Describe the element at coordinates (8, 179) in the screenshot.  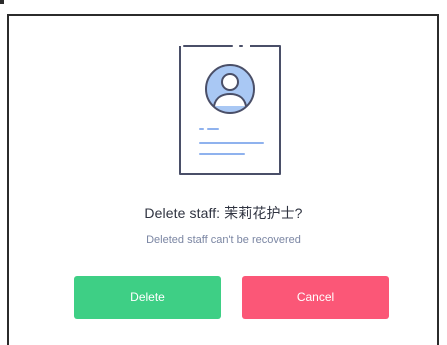
I see `dialog-left-border` at that location.